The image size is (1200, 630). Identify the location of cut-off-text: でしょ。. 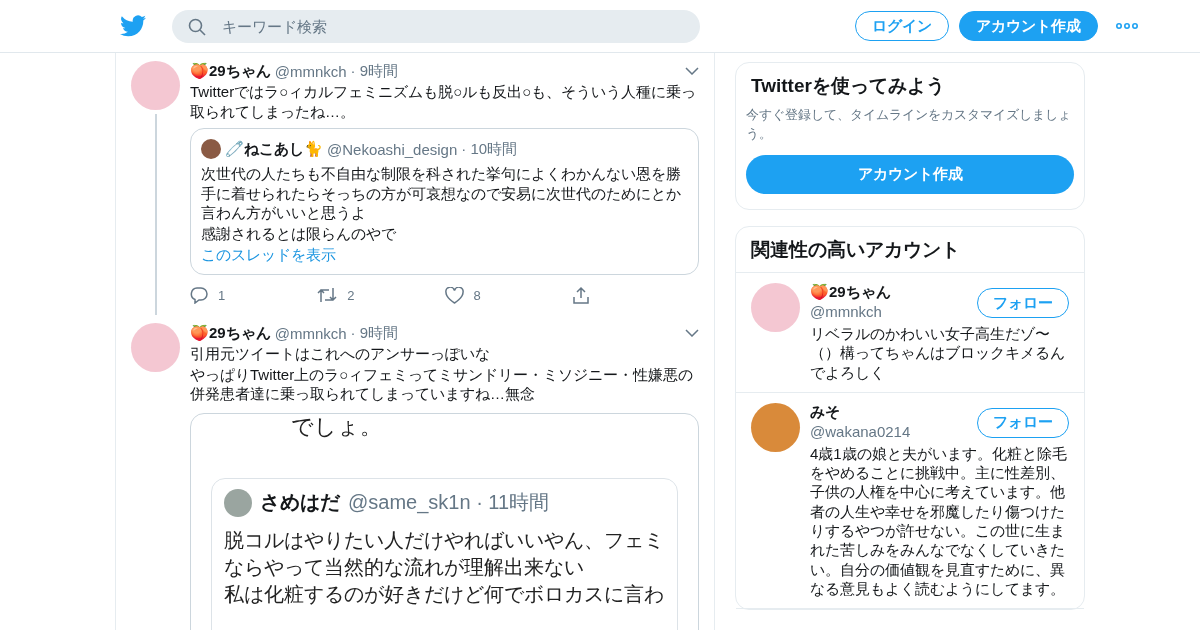
(336, 426).